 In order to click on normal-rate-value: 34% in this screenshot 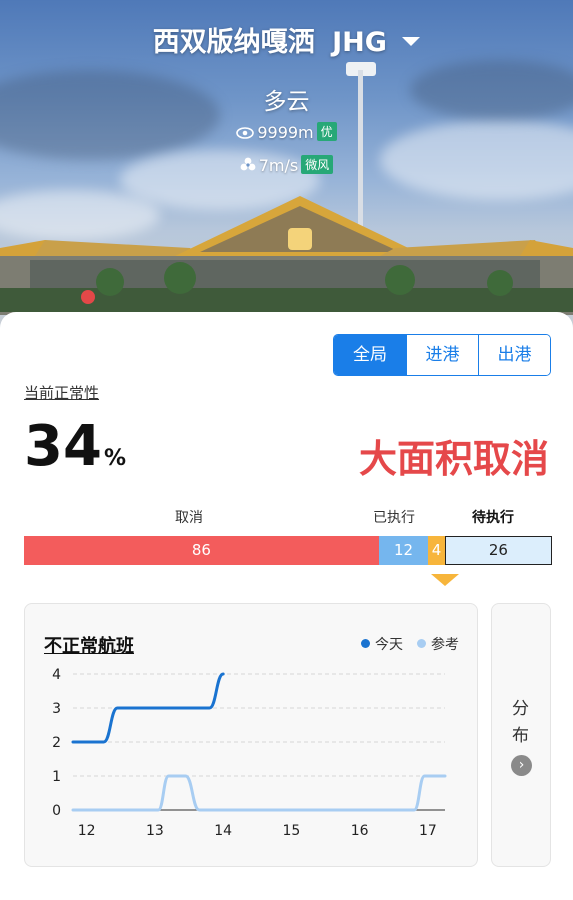, I will do `click(75, 453)`.